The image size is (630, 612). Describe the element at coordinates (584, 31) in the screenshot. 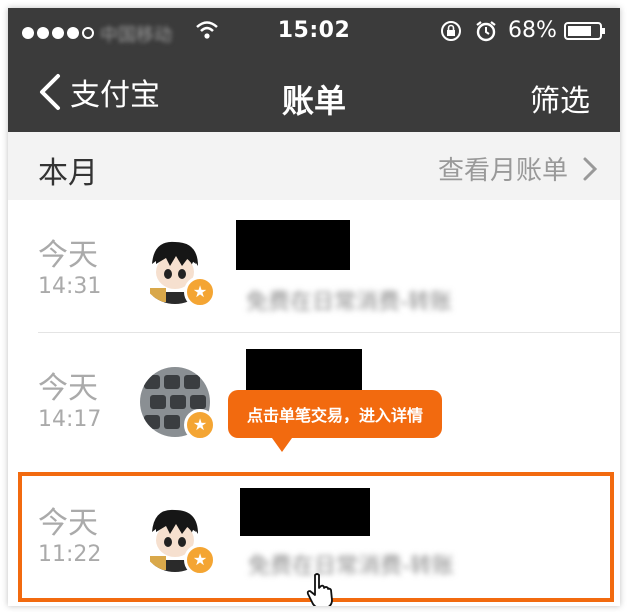

I see `battery-icon` at that location.